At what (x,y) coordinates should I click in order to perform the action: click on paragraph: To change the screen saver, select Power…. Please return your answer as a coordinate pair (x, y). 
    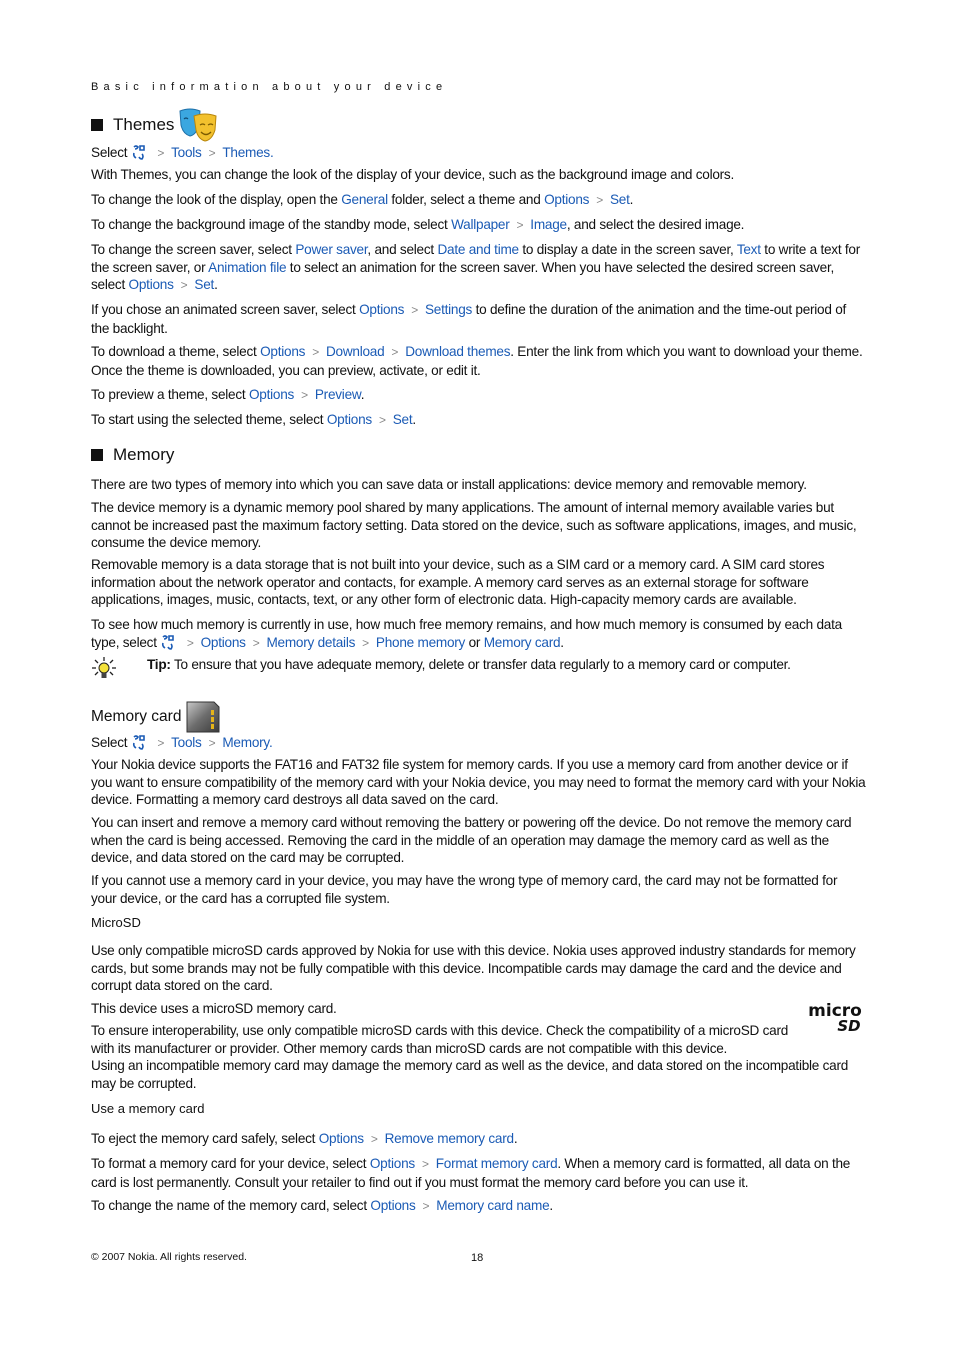
    Looking at the image, I should click on (478, 268).